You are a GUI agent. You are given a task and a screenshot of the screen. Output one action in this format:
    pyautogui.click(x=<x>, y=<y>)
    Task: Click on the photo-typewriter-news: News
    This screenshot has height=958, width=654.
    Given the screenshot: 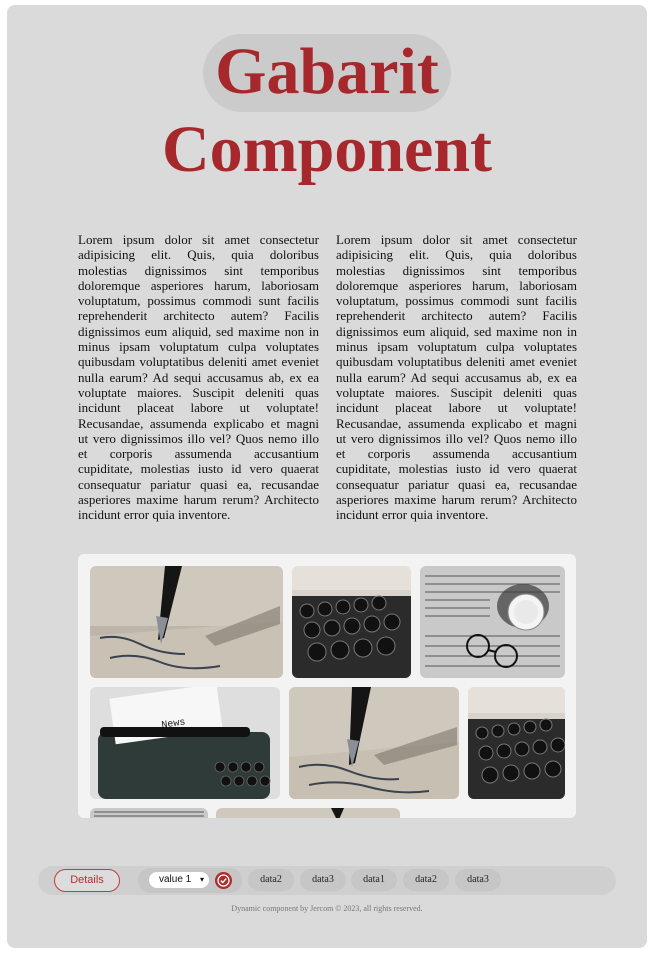 What is the action you would take?
    pyautogui.click(x=185, y=743)
    